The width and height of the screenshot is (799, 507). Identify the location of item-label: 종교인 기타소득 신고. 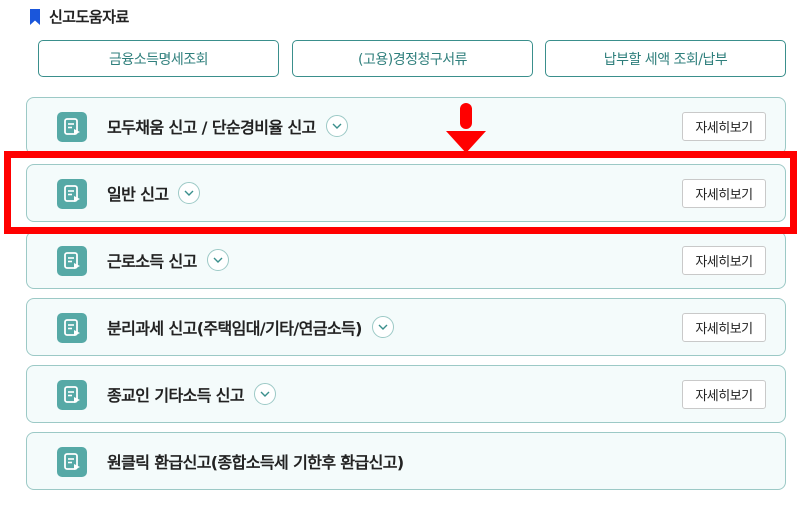
(176, 395).